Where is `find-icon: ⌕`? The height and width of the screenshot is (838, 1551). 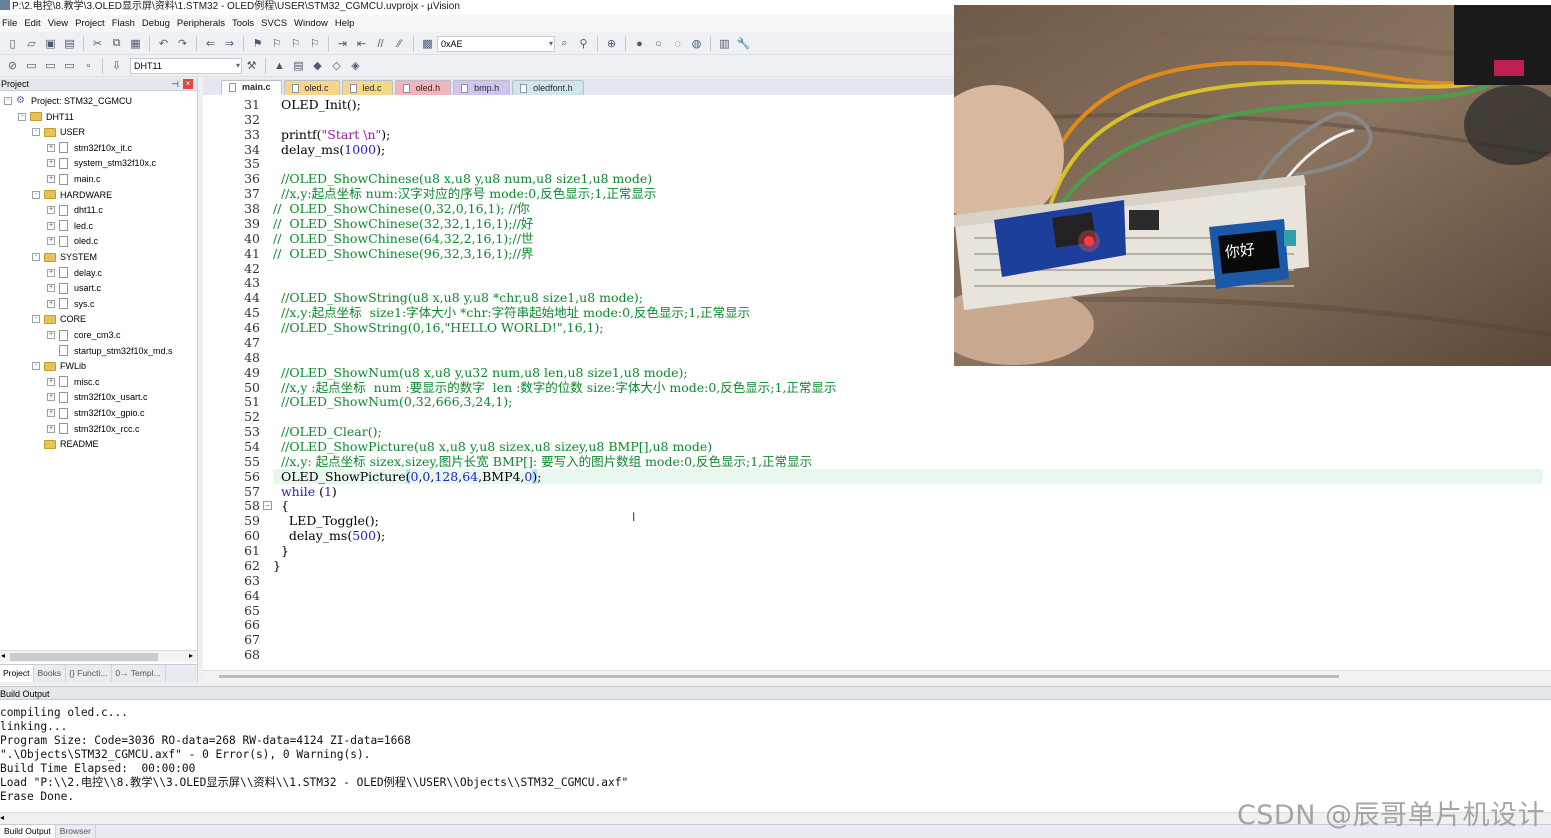 find-icon: ⌕ is located at coordinates (565, 44).